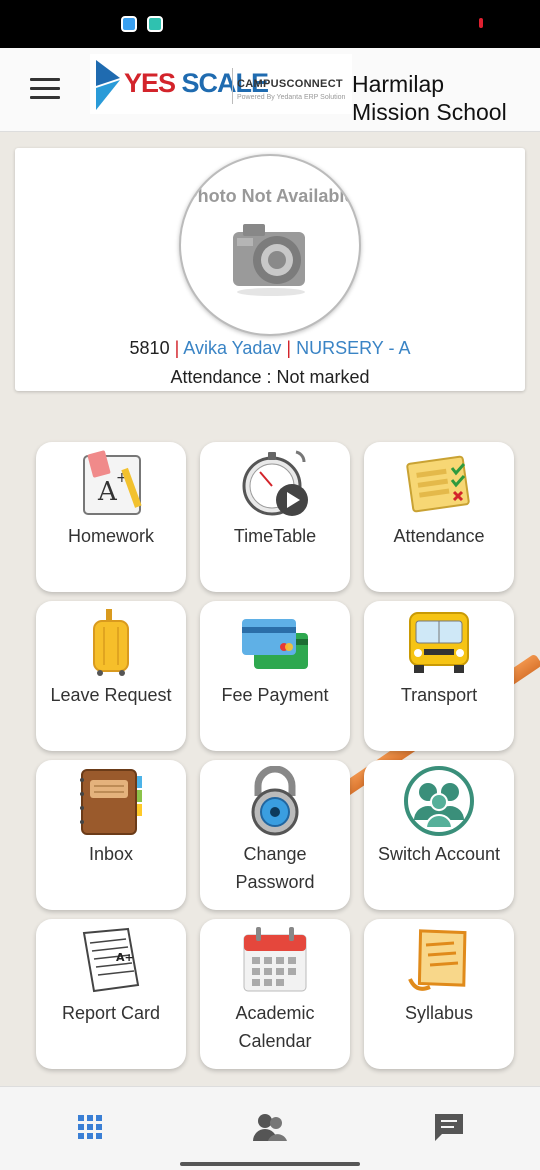 This screenshot has width=540, height=1170. Describe the element at coordinates (111, 695) in the screenshot. I see `tile-label: Leave Request` at that location.